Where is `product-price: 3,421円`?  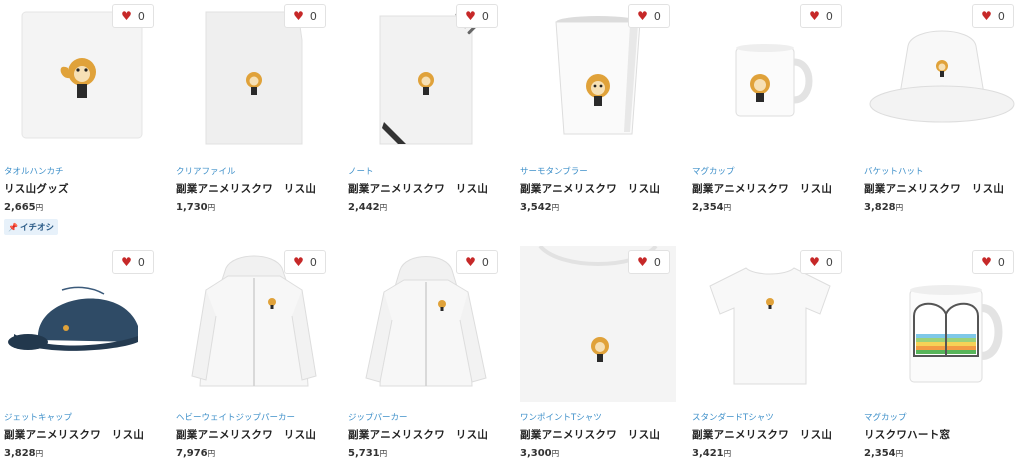 product-price: 3,421円 is located at coordinates (712, 453).